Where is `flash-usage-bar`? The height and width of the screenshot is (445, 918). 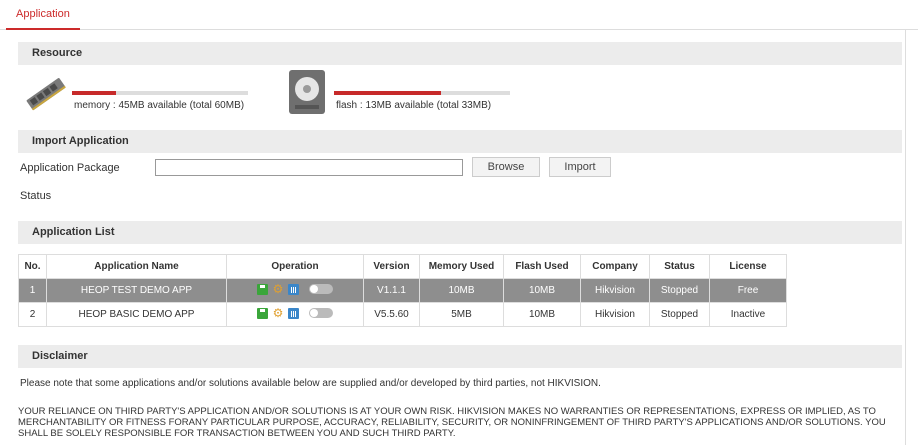 flash-usage-bar is located at coordinates (422, 93).